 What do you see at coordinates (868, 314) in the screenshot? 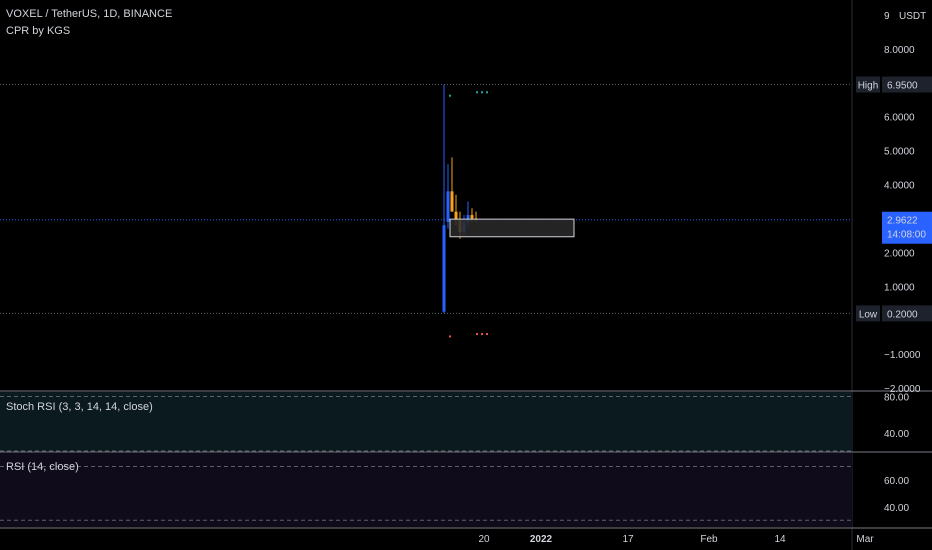
I see `price-line-name: Low` at bounding box center [868, 314].